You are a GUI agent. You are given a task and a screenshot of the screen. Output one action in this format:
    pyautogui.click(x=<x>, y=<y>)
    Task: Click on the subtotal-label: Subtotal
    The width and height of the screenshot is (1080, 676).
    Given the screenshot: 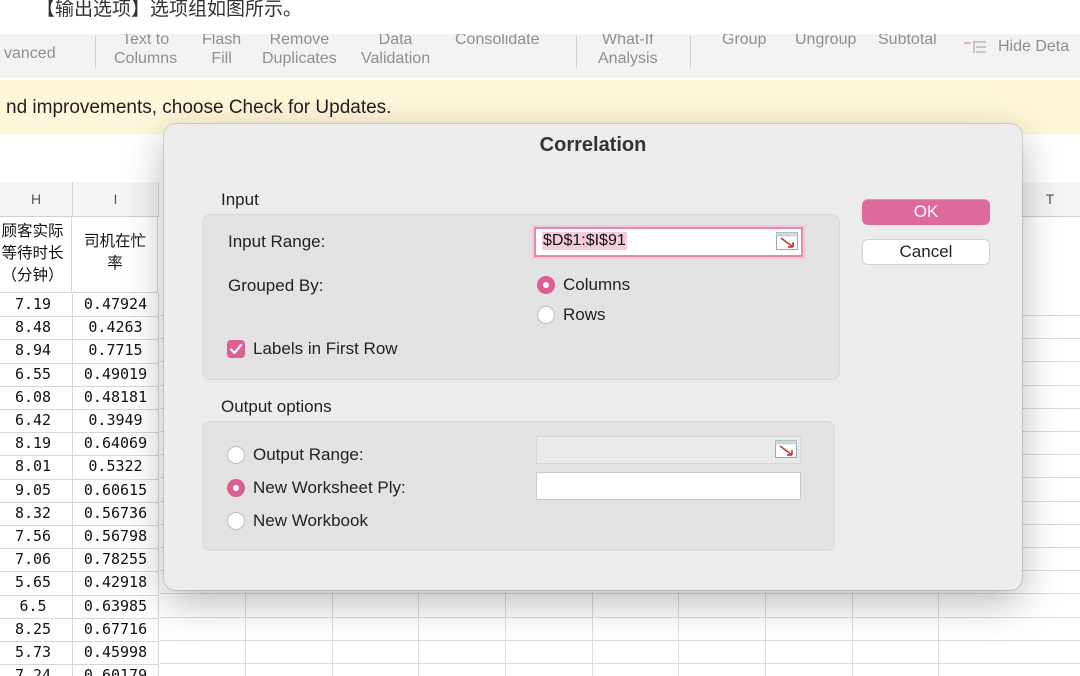 What is the action you would take?
    pyautogui.click(x=907, y=41)
    